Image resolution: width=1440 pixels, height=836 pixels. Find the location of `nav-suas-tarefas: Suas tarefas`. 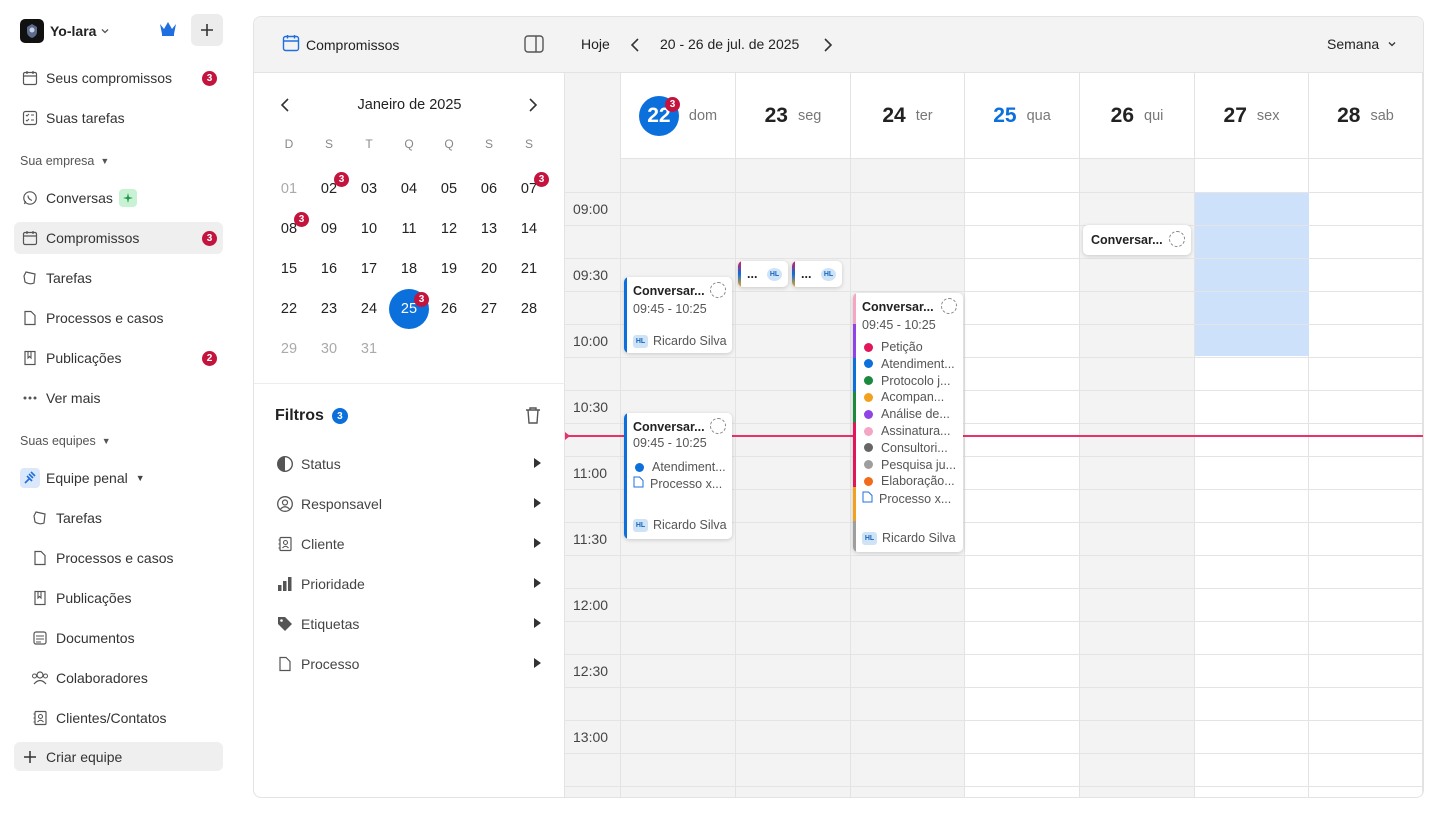

nav-suas-tarefas: Suas tarefas is located at coordinates (118, 118).